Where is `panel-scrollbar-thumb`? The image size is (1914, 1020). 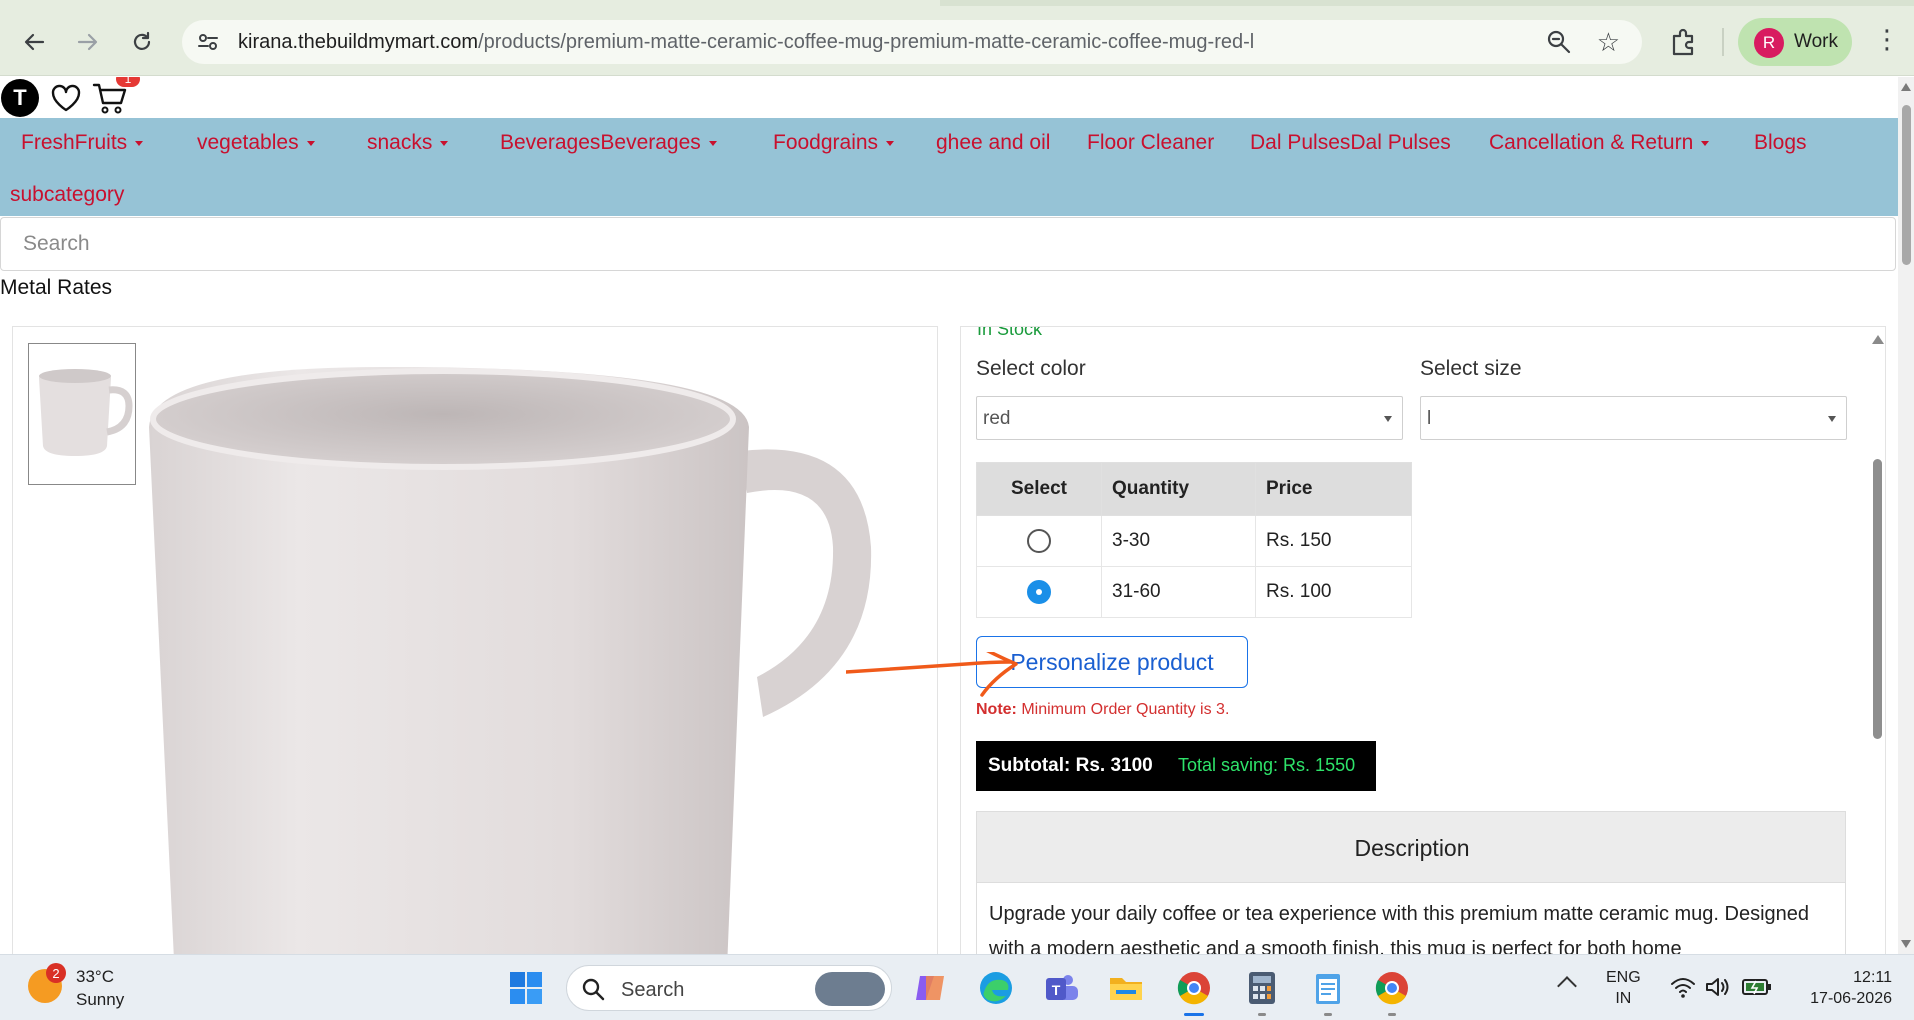 panel-scrollbar-thumb is located at coordinates (1877, 599).